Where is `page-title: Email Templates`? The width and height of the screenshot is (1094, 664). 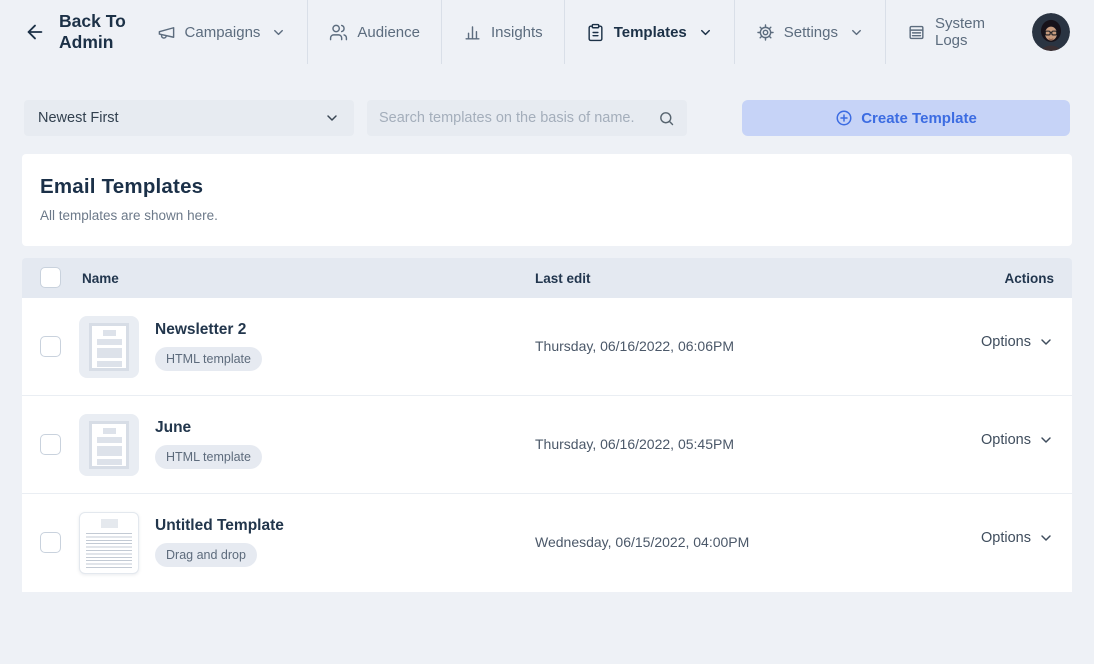
page-title: Email Templates is located at coordinates (122, 186).